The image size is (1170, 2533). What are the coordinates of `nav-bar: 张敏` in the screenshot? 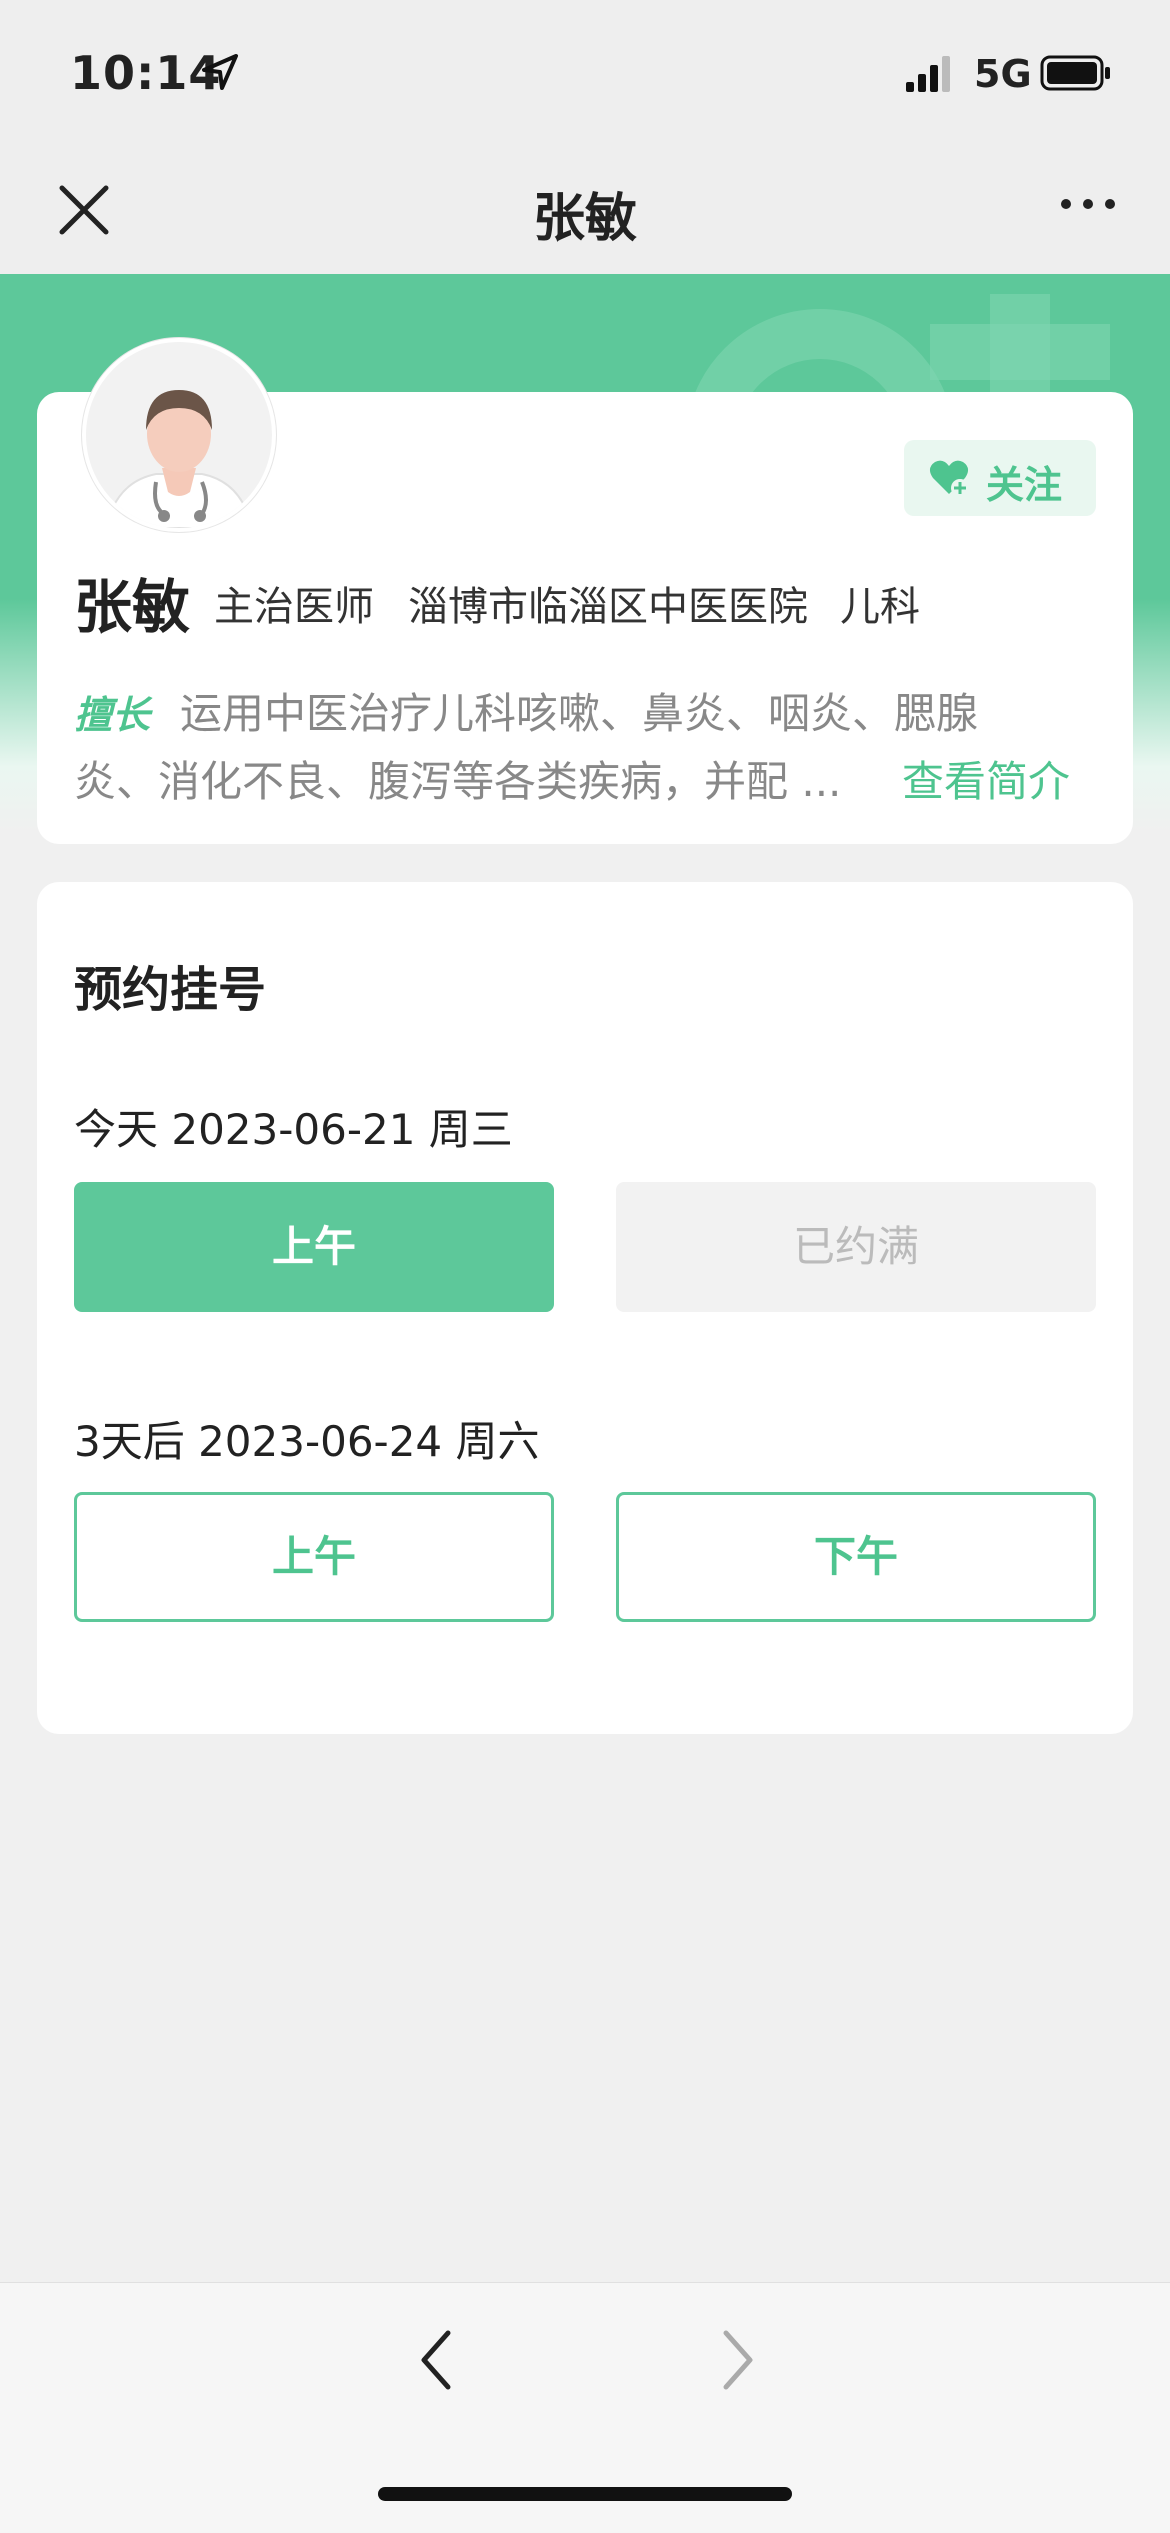 It's located at (585, 207).